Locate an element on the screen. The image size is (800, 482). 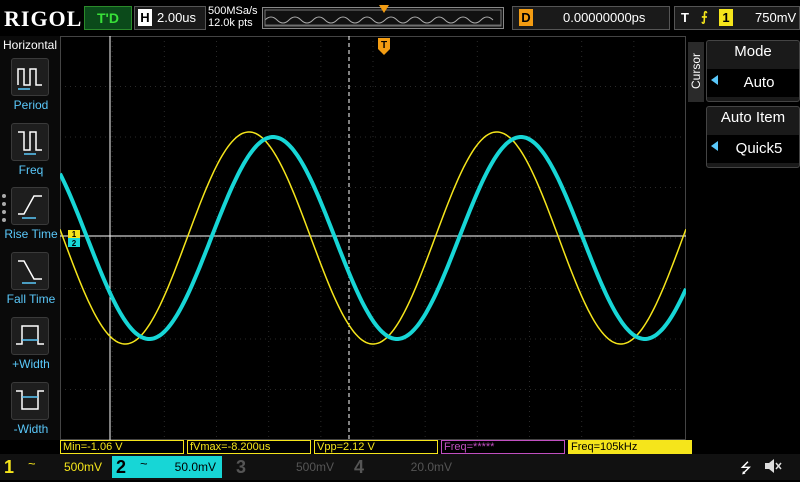
auto-item-value: Quick5 is located at coordinates (759, 148).